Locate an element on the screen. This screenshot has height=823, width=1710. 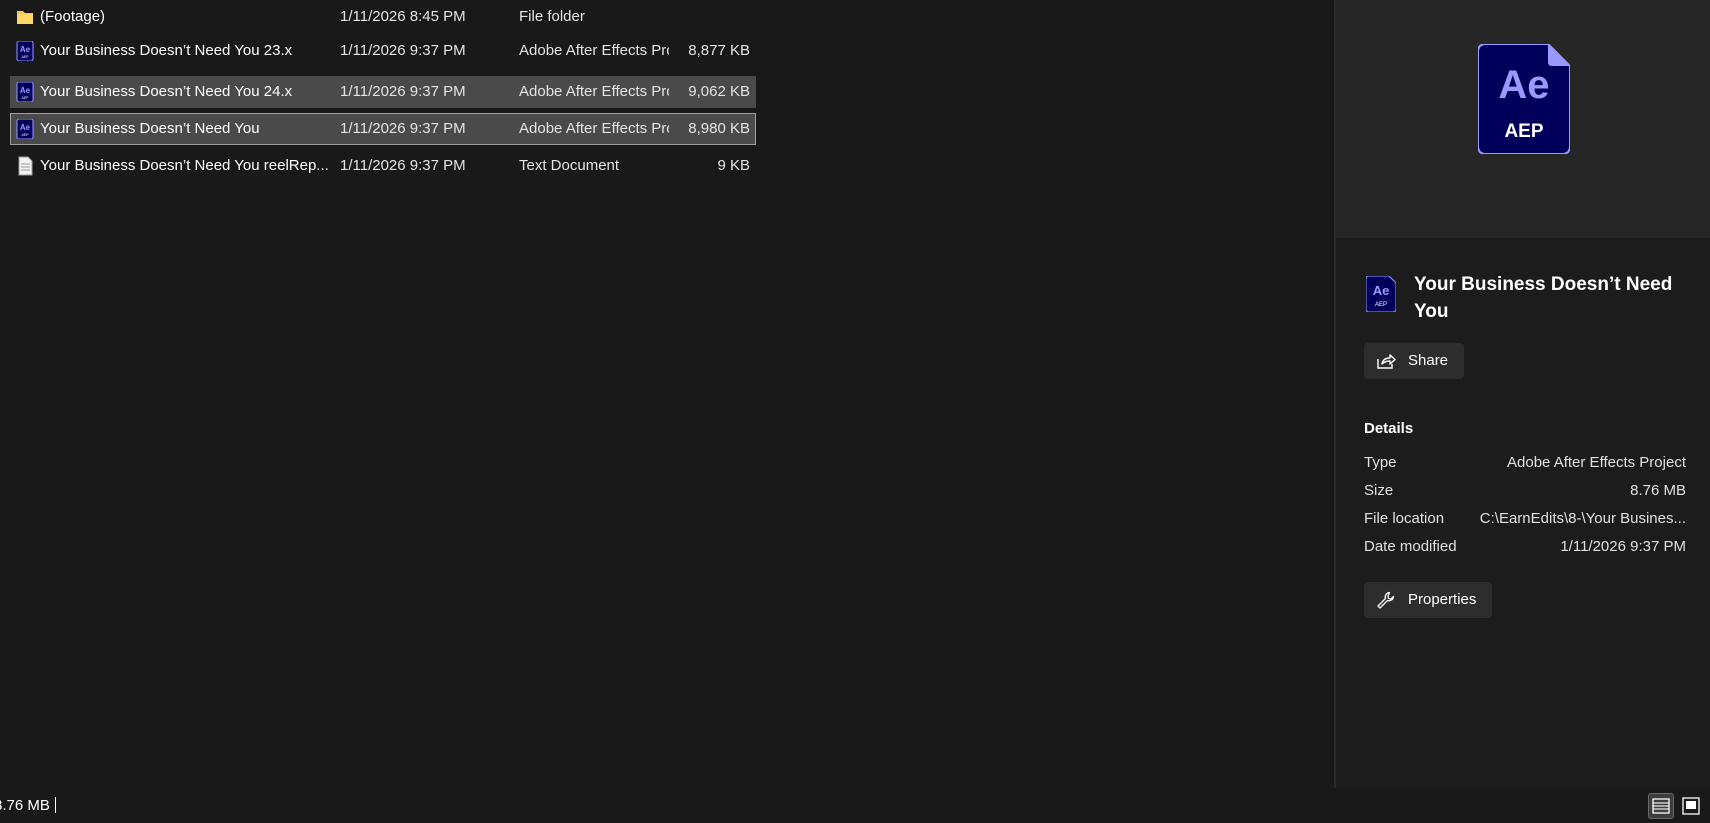
file-name: Your Business Doesn’t Need You 24.x is located at coordinates (166, 91).